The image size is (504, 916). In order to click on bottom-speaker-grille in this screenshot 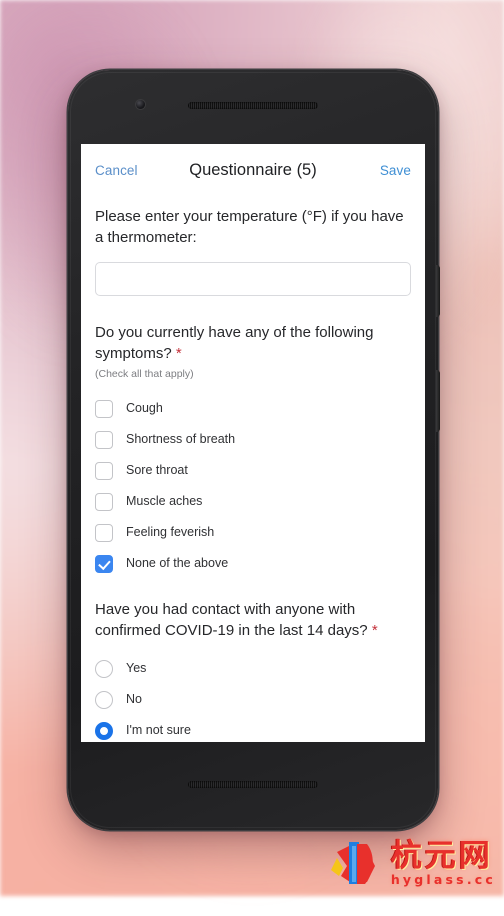, I will do `click(253, 784)`.